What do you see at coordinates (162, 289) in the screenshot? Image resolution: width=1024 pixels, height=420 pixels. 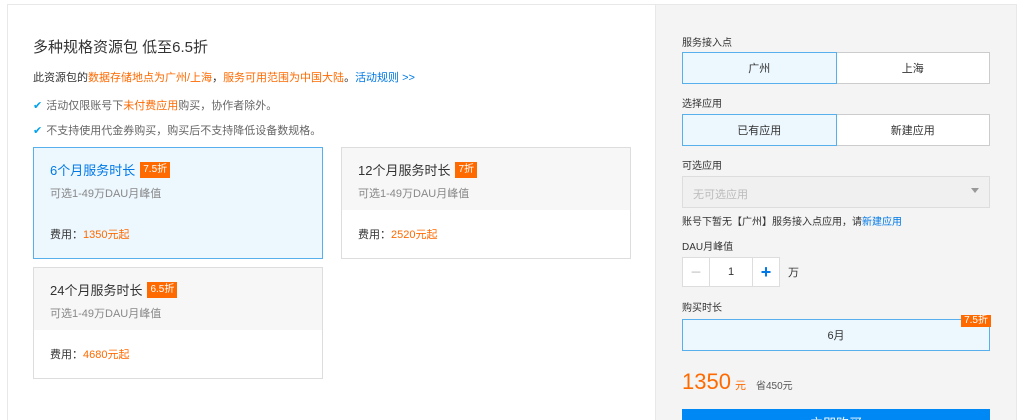 I see `discount-badge: 6.5折` at bounding box center [162, 289].